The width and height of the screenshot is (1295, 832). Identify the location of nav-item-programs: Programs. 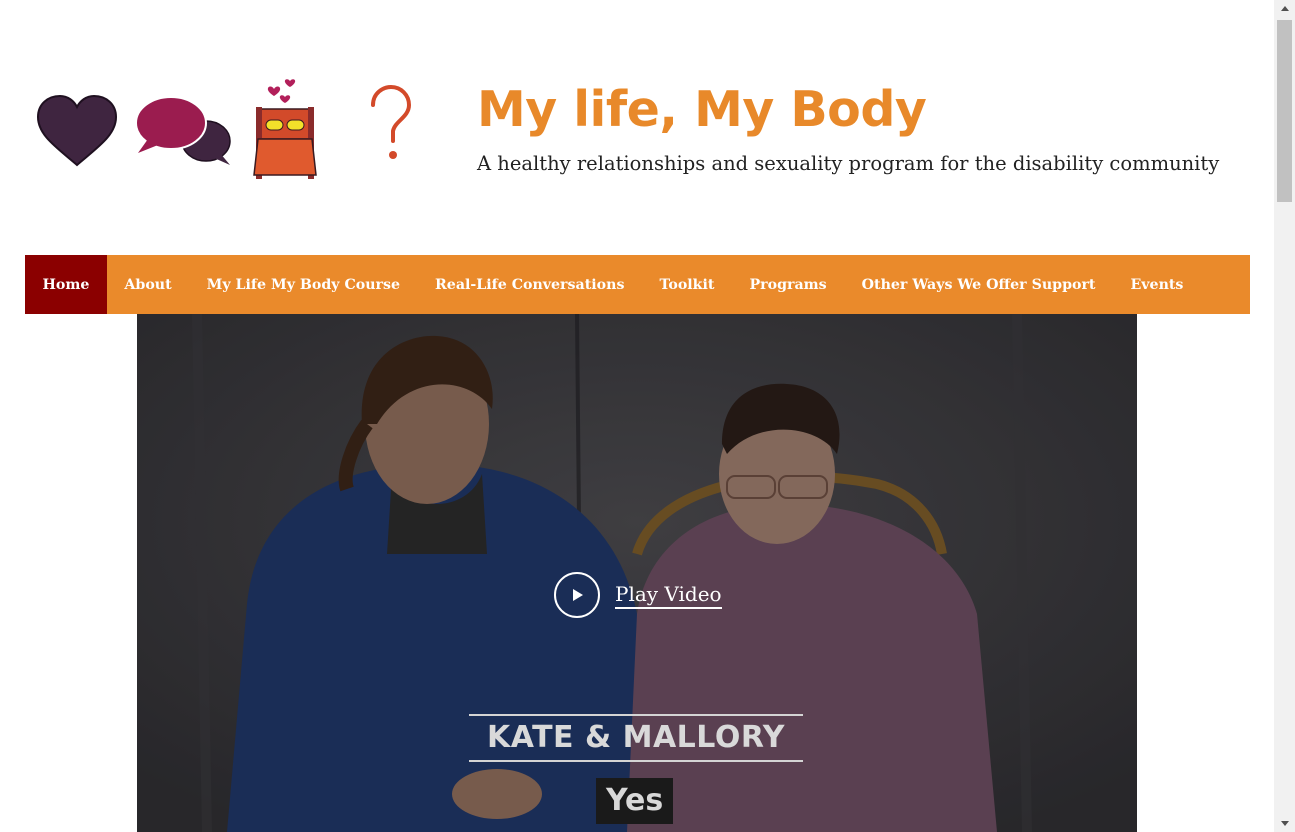
(788, 284).